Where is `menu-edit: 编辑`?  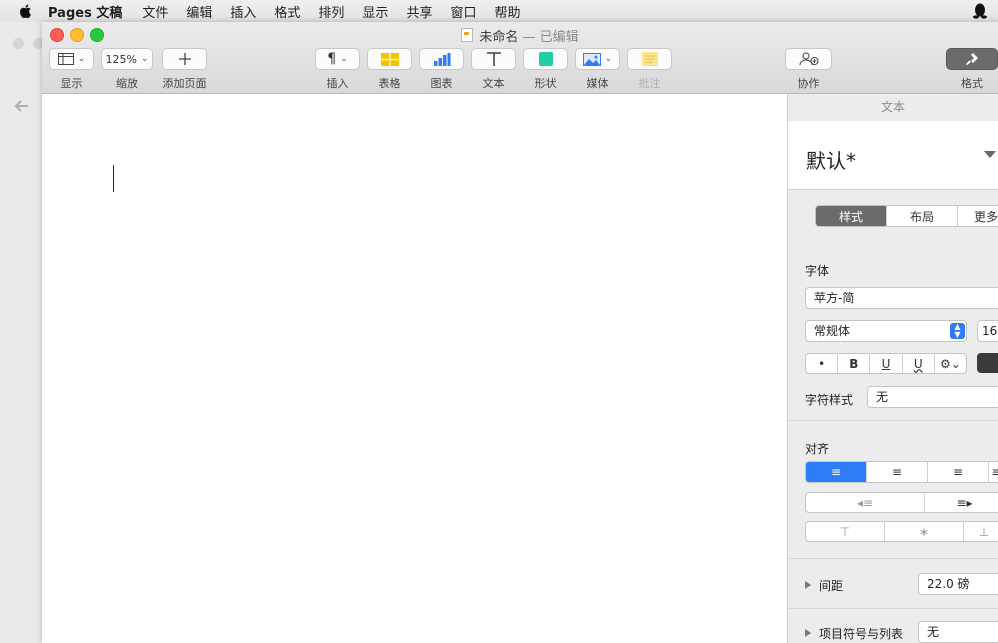
menu-edit: 编辑 is located at coordinates (199, 11).